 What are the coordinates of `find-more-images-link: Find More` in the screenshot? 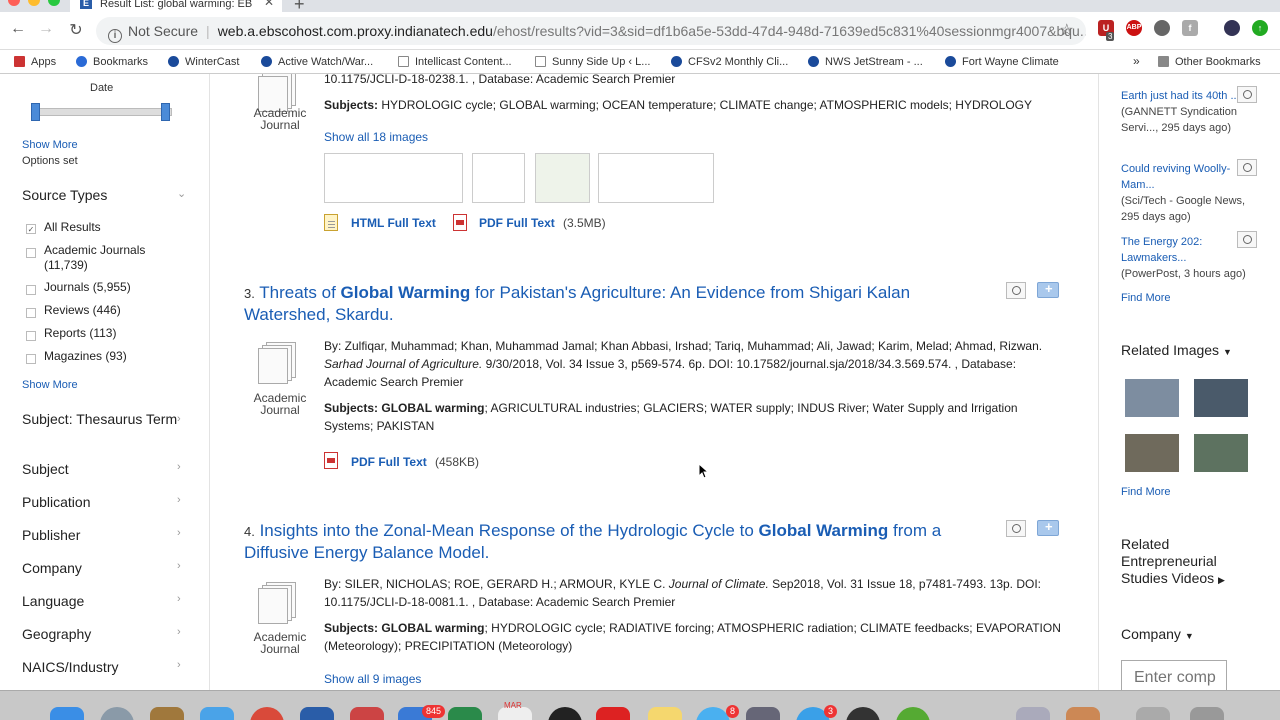 It's located at (1146, 492).